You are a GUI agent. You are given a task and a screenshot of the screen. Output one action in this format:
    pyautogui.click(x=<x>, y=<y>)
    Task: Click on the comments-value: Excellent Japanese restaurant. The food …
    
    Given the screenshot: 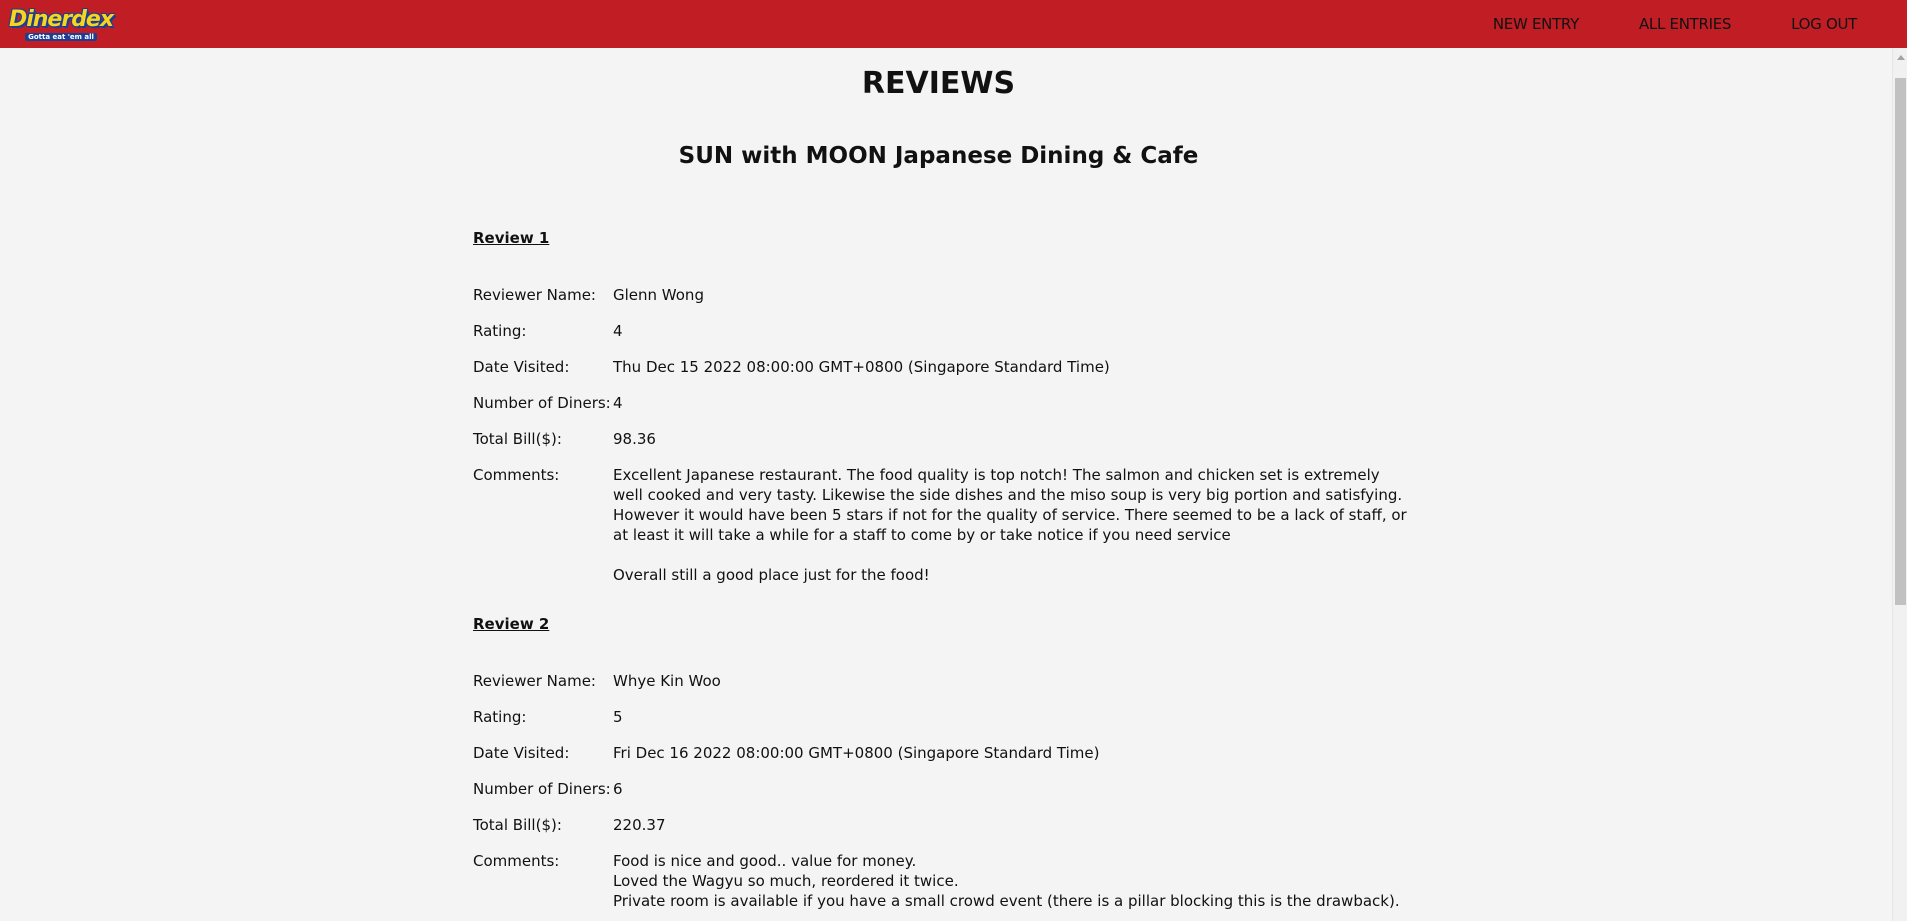 What is the action you would take?
    pyautogui.click(x=1010, y=525)
    